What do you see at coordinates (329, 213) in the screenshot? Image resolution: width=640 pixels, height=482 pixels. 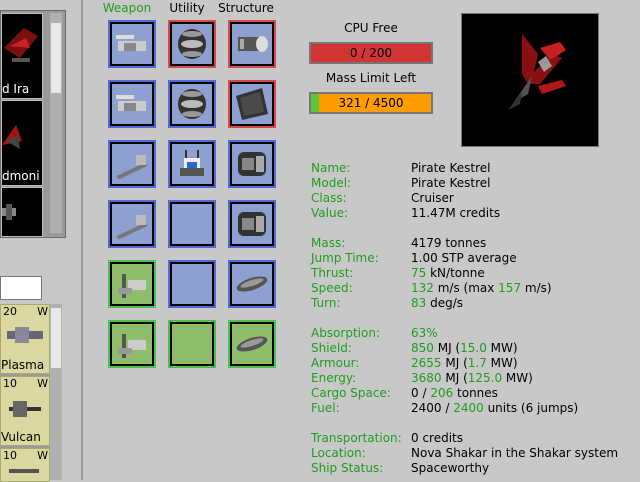 I see `stat-key: Value:` at bounding box center [329, 213].